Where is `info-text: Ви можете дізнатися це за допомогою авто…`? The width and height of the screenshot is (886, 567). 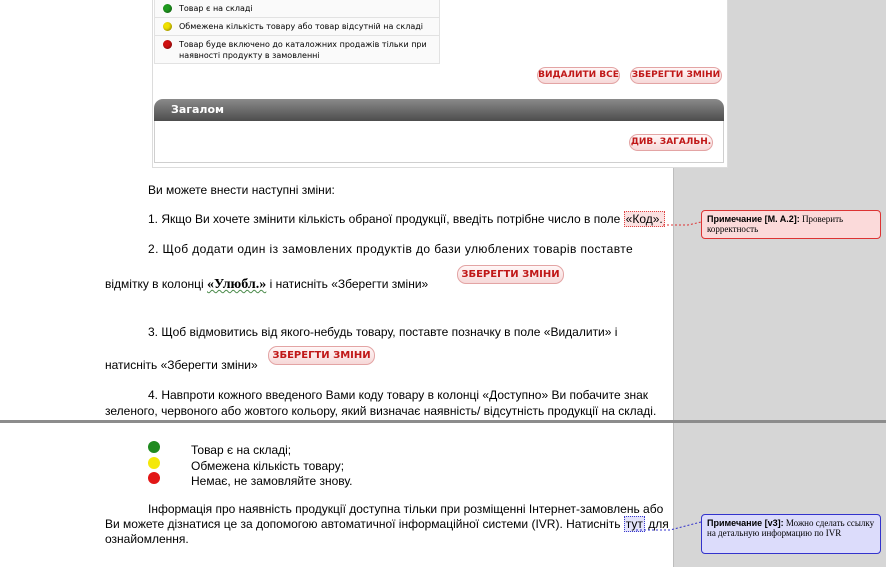
info-text: Ви можете дізнатися це за допомогою авто… is located at coordinates (364, 524).